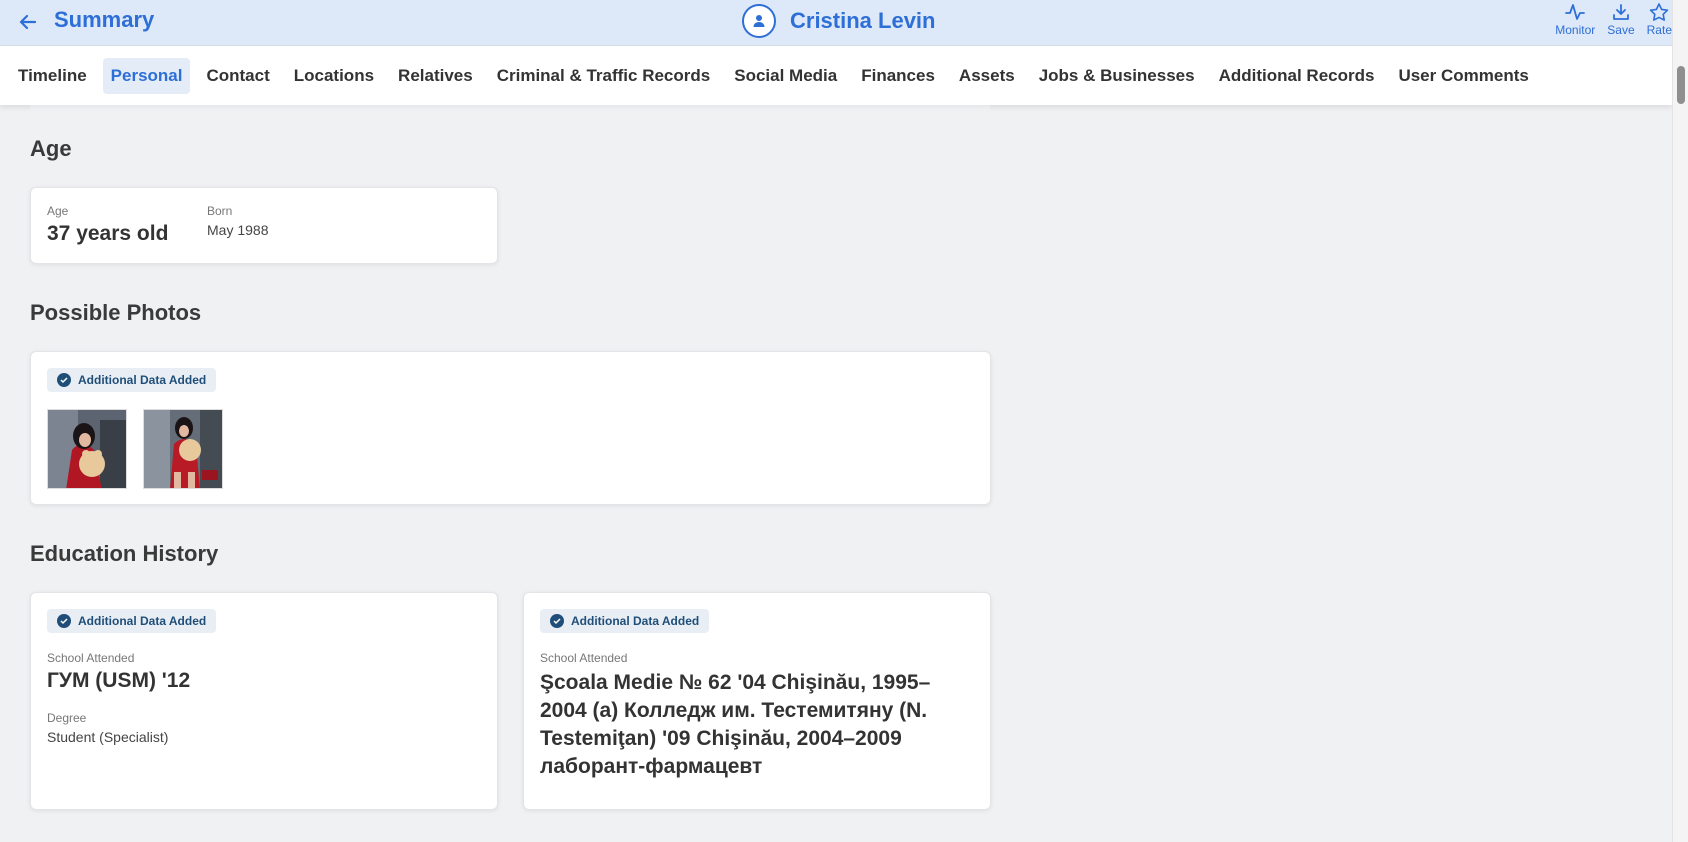  What do you see at coordinates (238, 230) in the screenshot?
I see `born-value: May 1988` at bounding box center [238, 230].